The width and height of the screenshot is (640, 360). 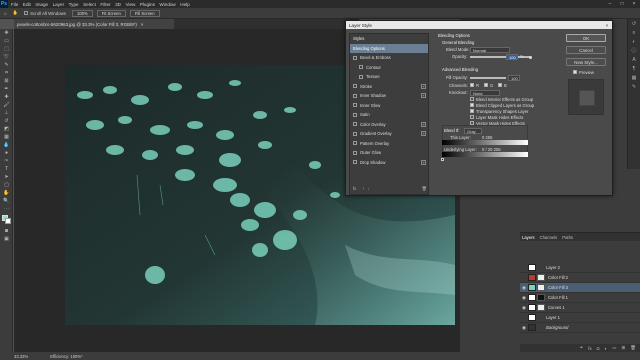 What do you see at coordinates (6, 97) in the screenshot?
I see `healing-brush-icon: ✚` at bounding box center [6, 97].